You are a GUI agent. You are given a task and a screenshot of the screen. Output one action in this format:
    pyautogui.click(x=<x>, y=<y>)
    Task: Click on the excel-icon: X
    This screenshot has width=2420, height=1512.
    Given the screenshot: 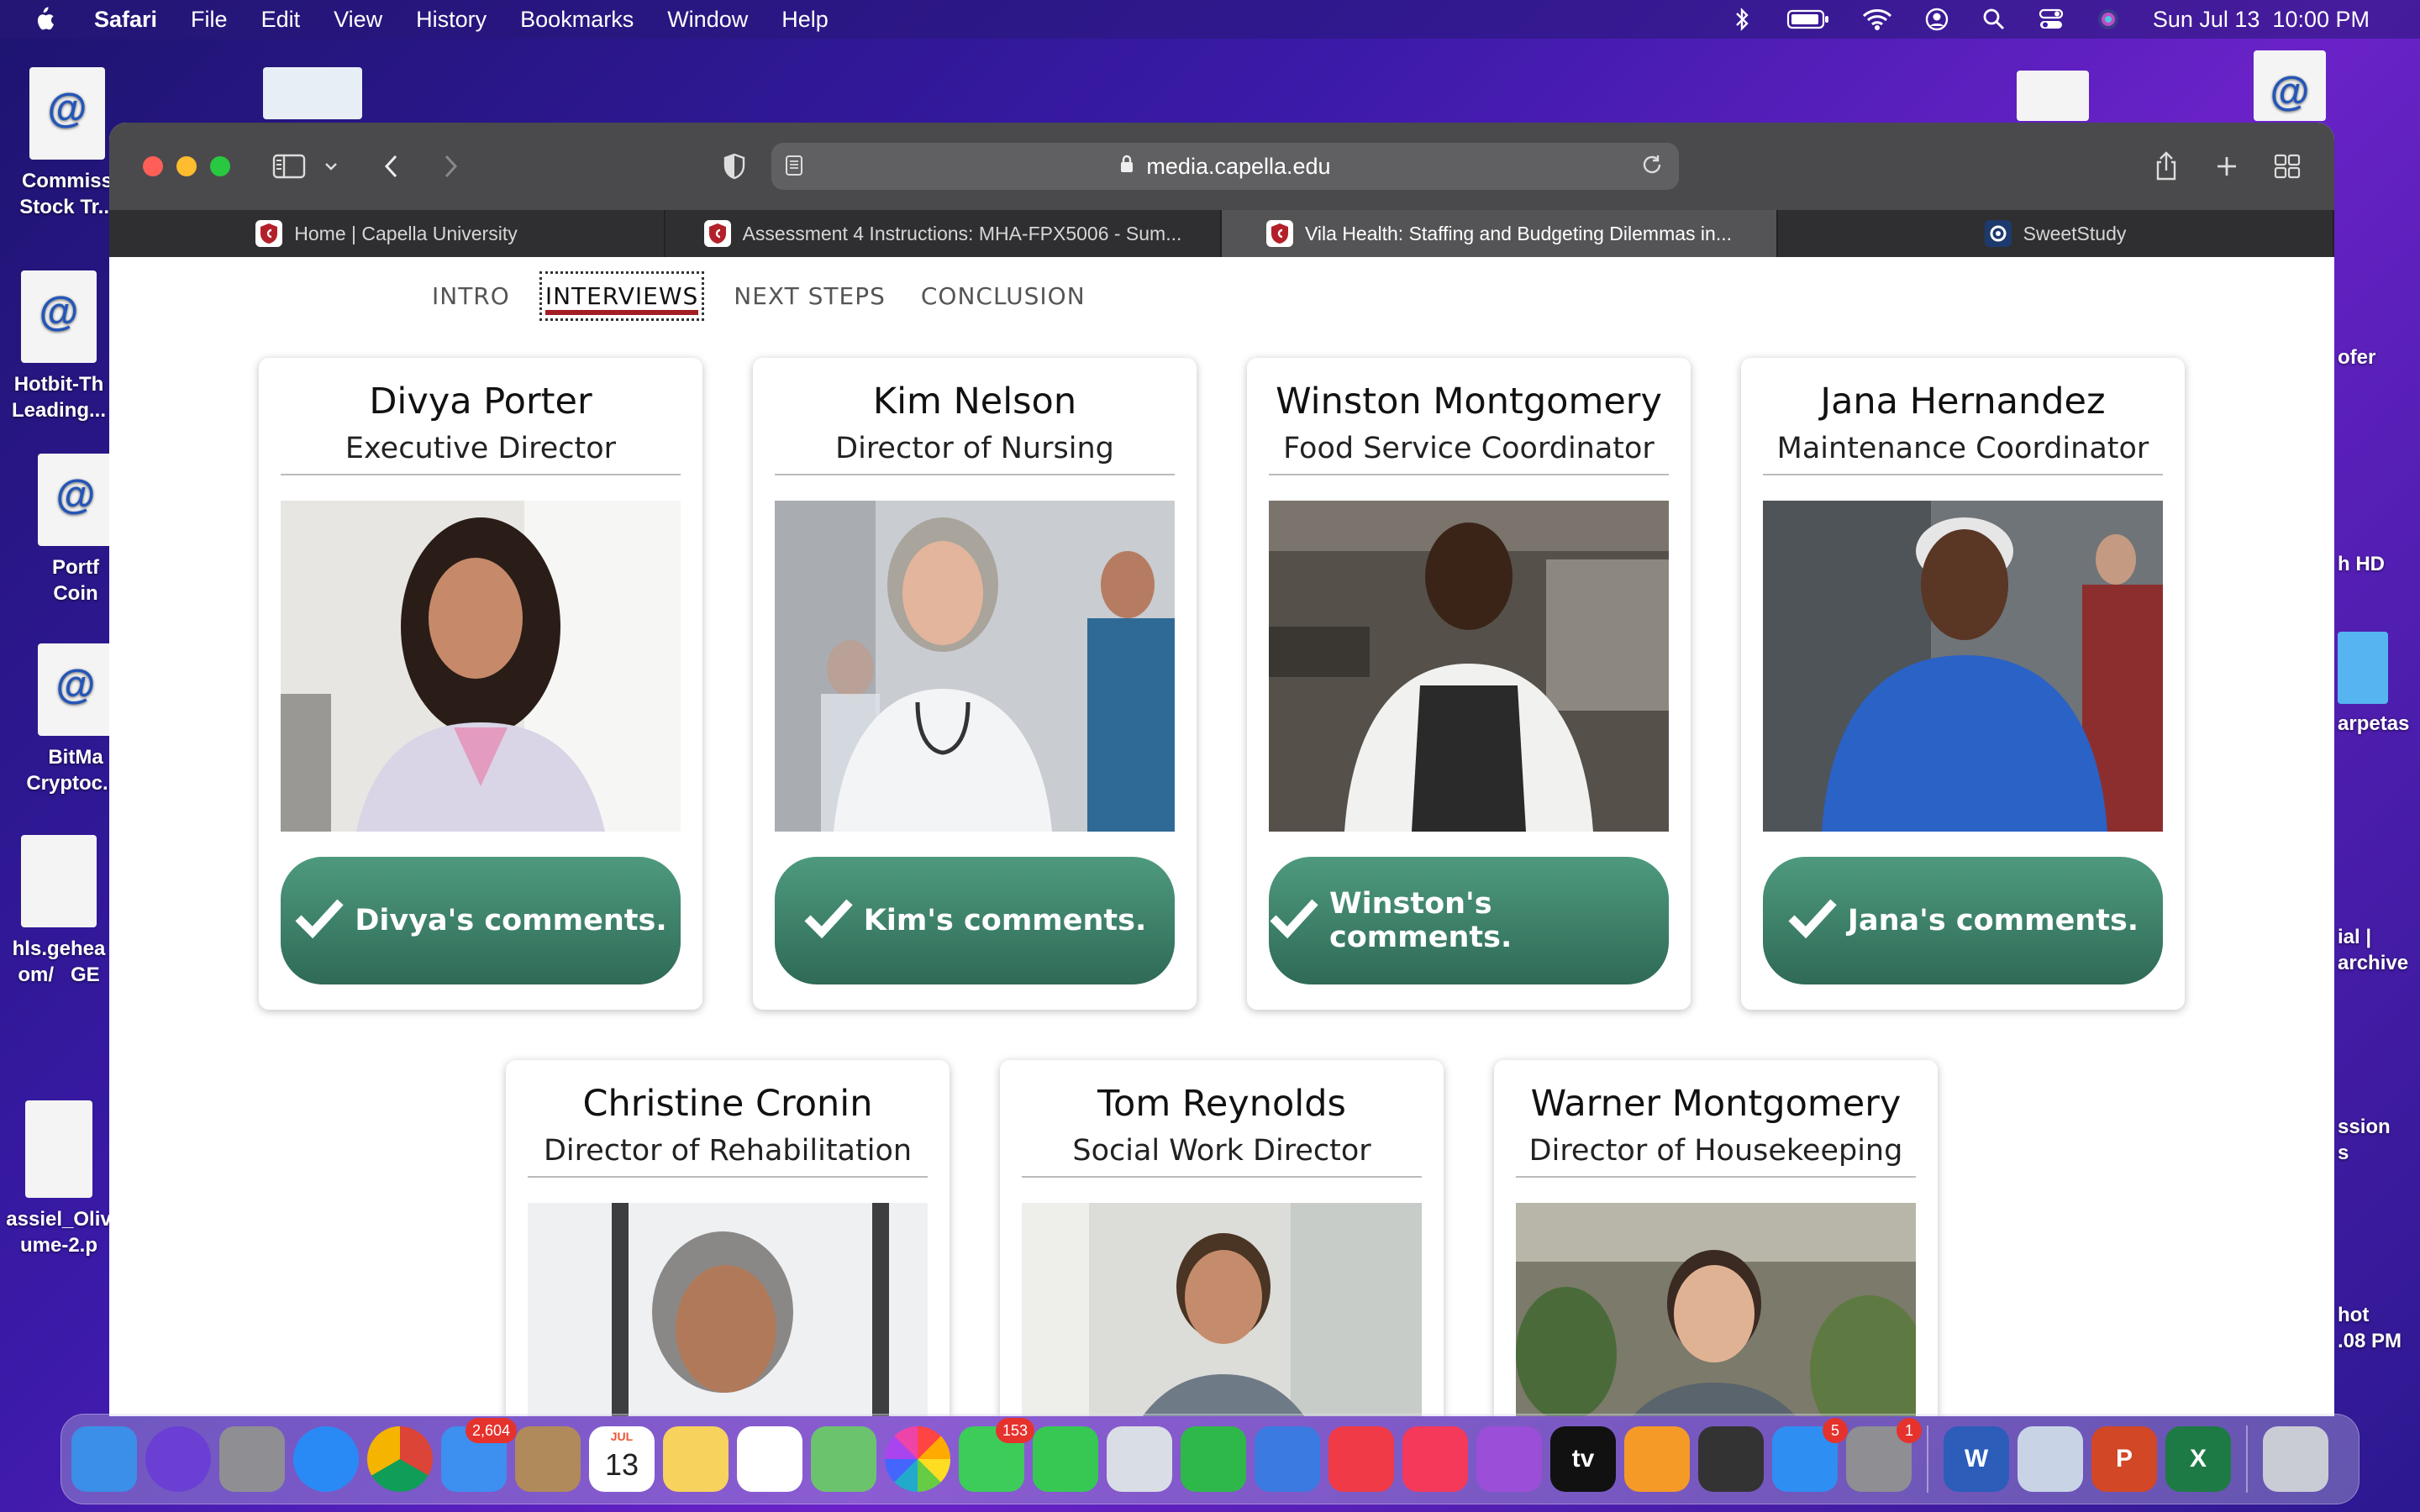 What is the action you would take?
    pyautogui.click(x=2198, y=1459)
    